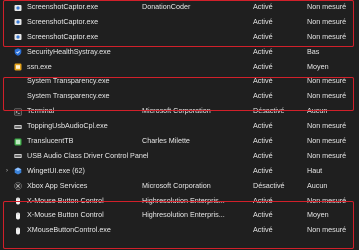 Image resolution: width=359 pixels, height=250 pixels. I want to click on shield-icon, so click(18, 52).